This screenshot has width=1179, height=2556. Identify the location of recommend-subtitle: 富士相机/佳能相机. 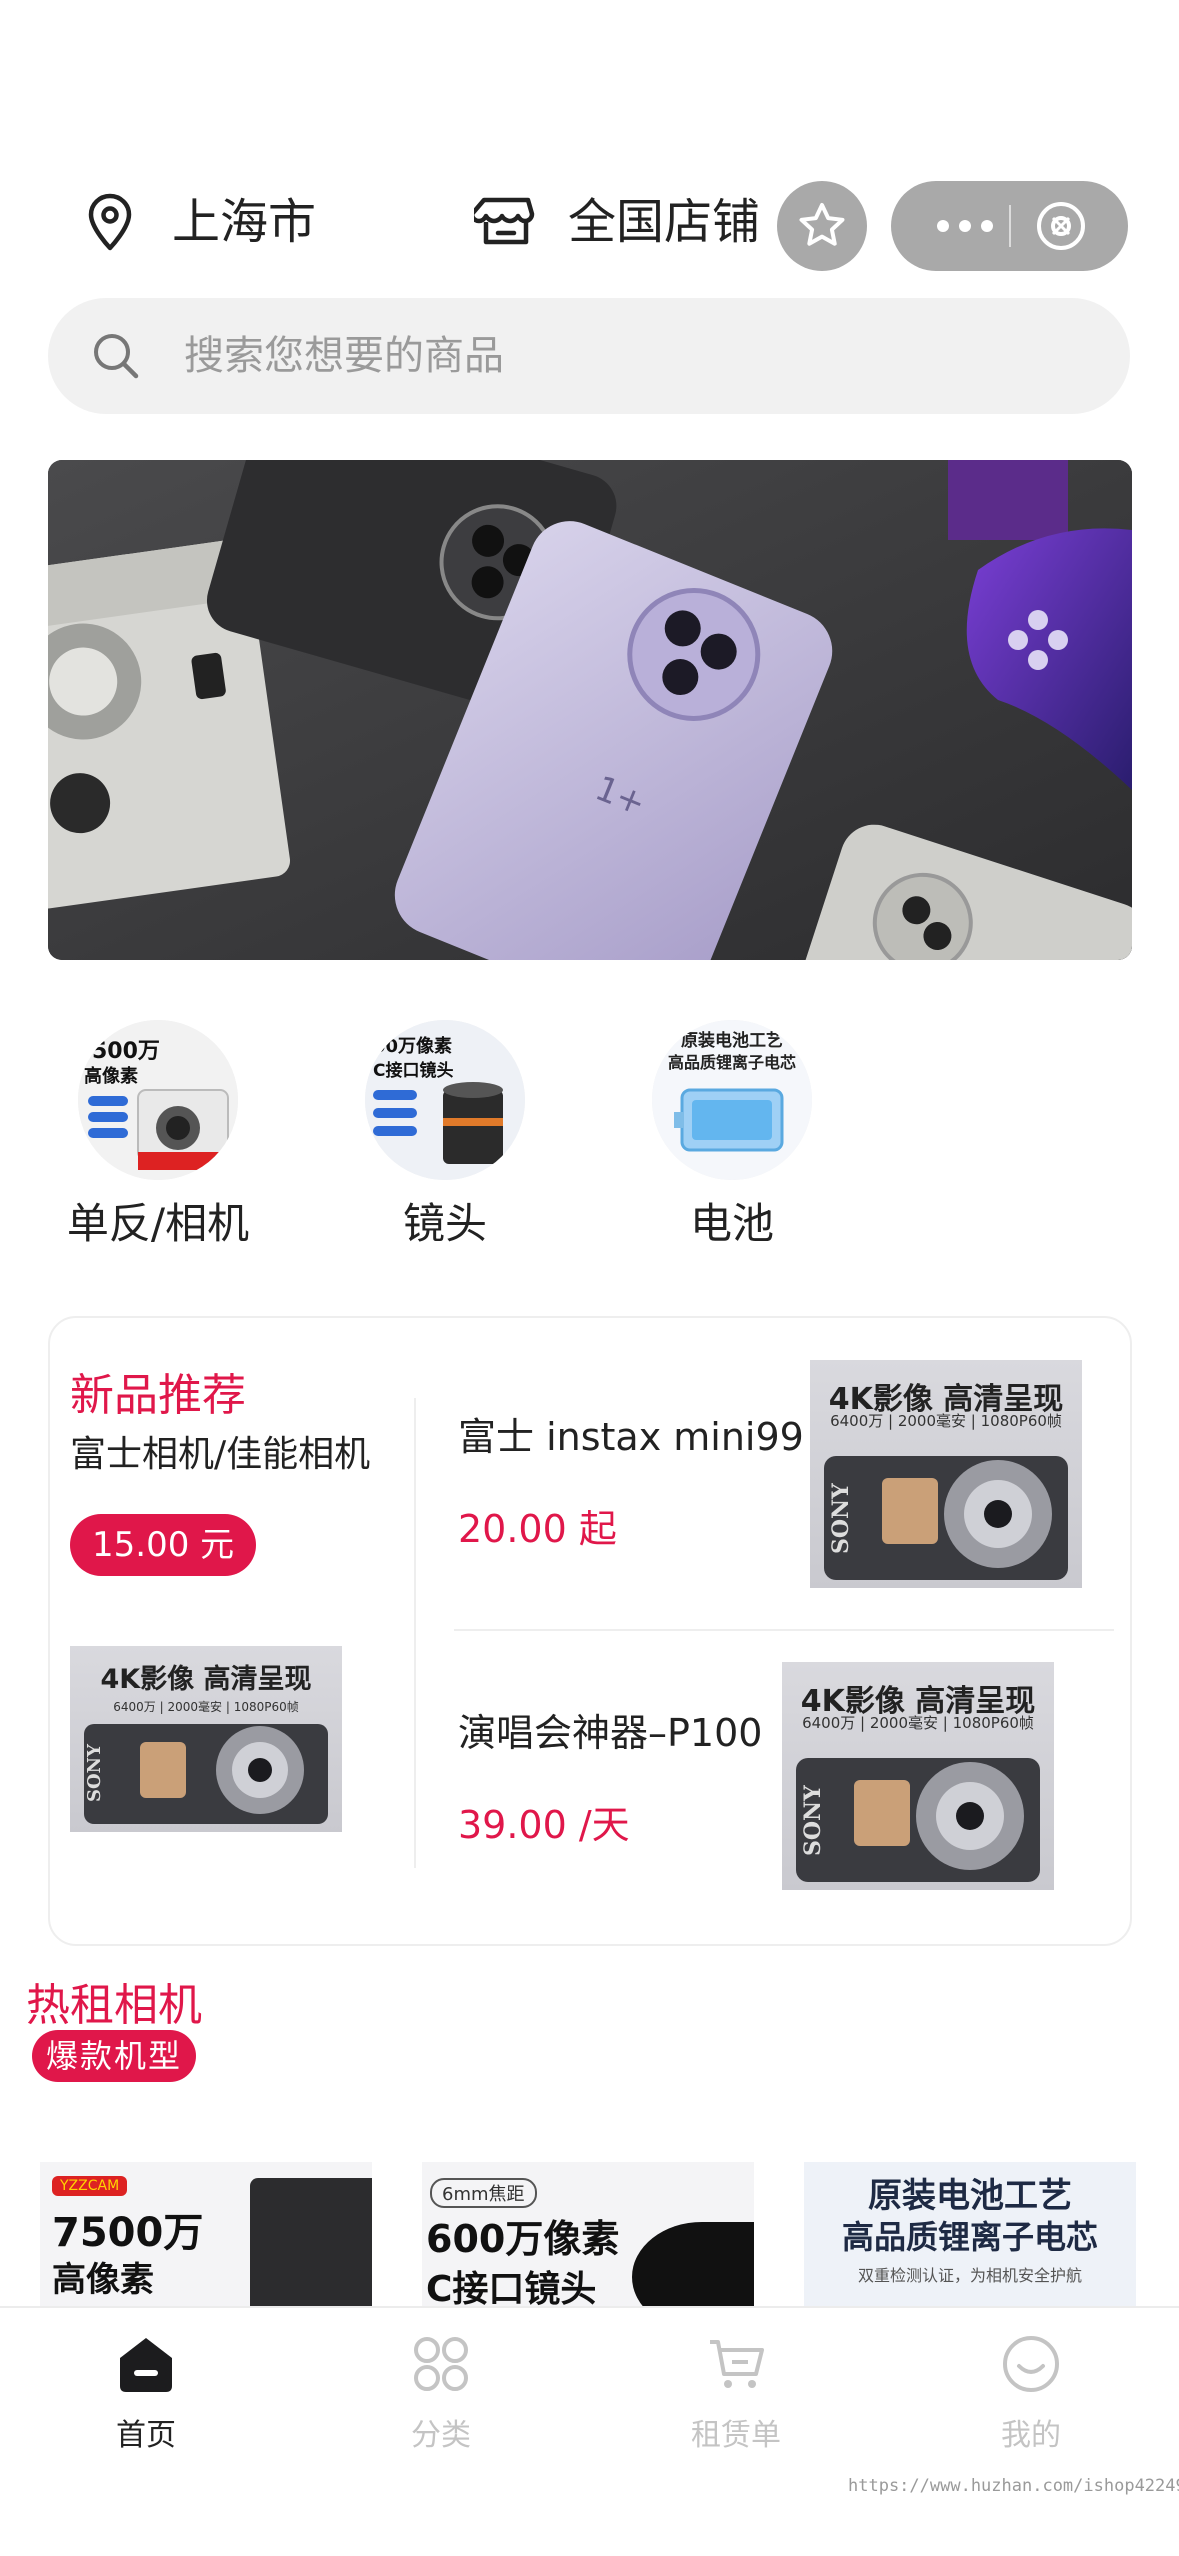
(220, 1454).